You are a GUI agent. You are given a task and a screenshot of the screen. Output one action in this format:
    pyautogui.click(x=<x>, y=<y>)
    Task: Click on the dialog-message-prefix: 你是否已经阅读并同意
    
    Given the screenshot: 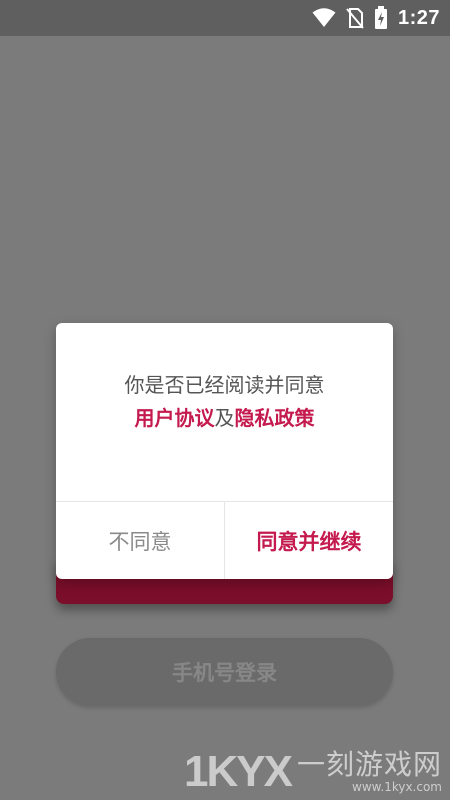 What is the action you would take?
    pyautogui.click(x=224, y=385)
    